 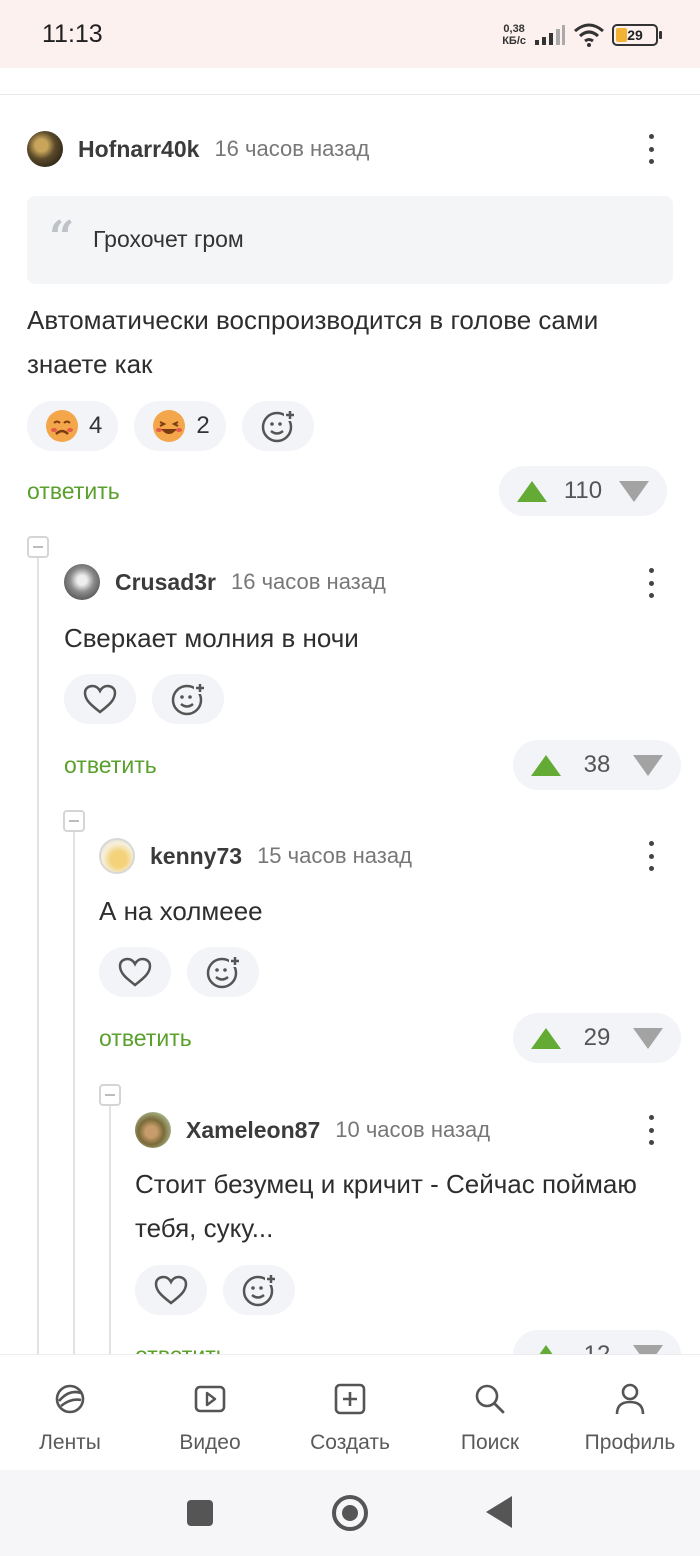 I want to click on author-name: Hofnarr40k, so click(x=138, y=149).